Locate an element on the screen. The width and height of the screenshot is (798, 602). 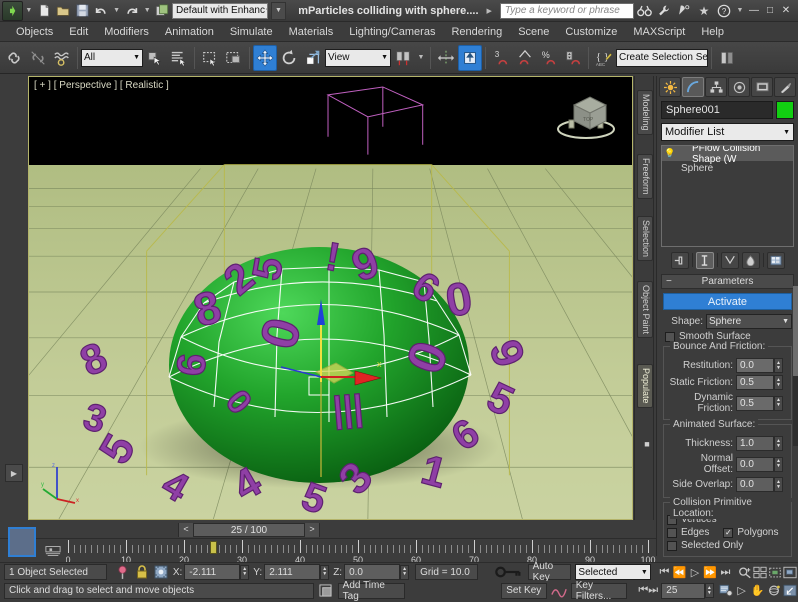
parameter-curve-icon is located at coordinates (559, 590).